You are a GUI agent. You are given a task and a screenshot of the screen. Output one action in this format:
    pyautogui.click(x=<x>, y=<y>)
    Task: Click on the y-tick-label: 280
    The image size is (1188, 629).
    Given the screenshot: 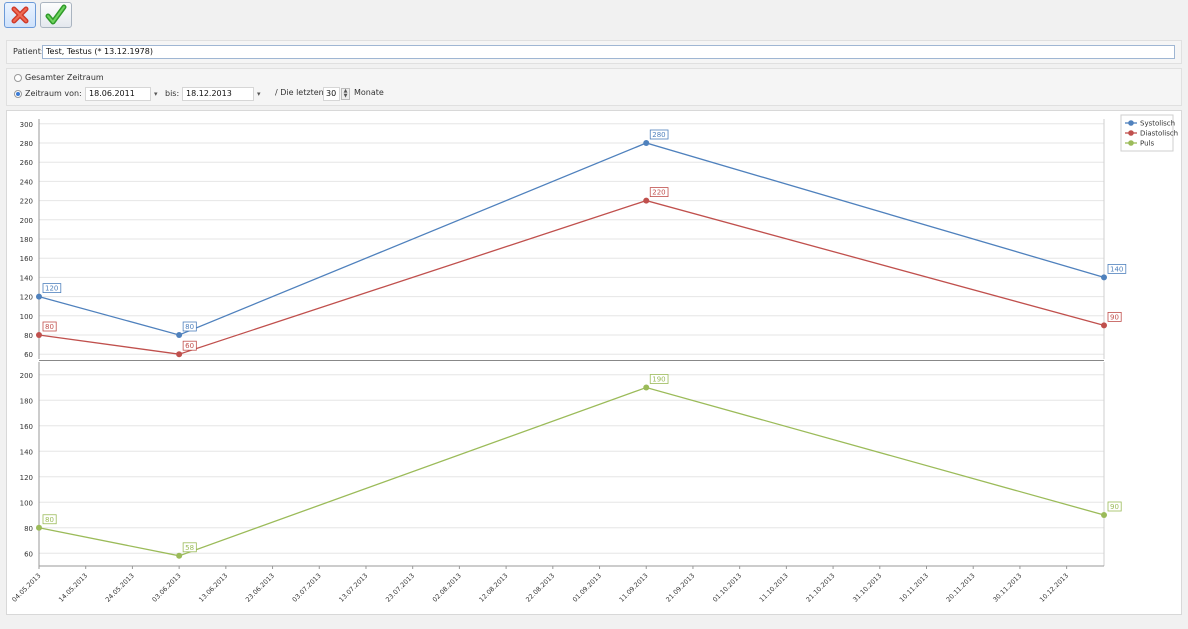 What is the action you would take?
    pyautogui.click(x=26, y=144)
    